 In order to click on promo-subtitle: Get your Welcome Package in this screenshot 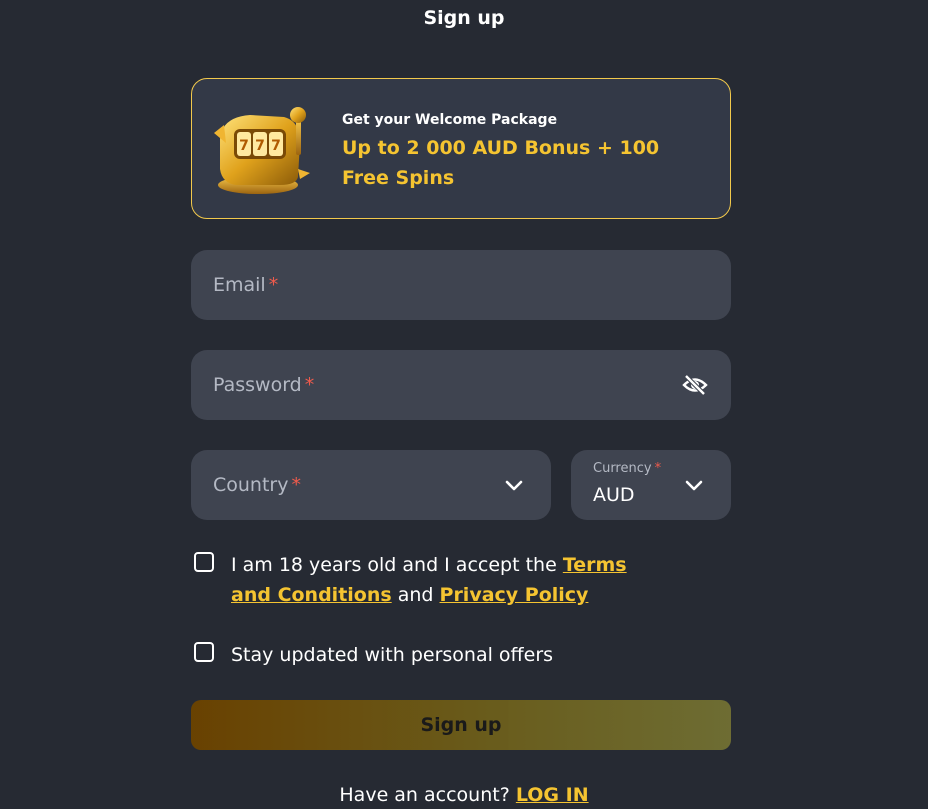, I will do `click(450, 120)`.